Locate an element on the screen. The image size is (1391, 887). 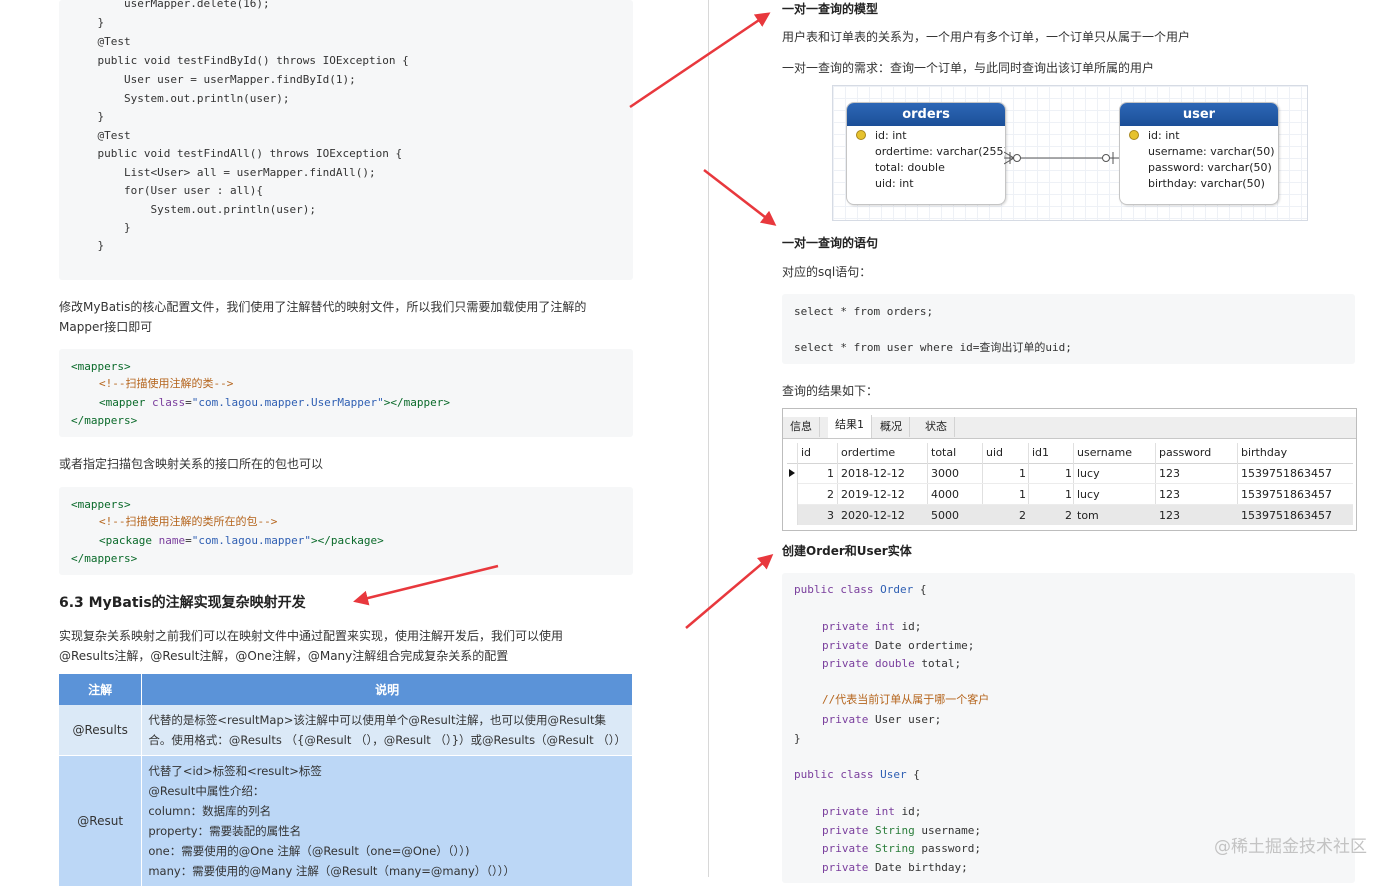
arrow-to-entity-heading is located at coordinates (729, 591).